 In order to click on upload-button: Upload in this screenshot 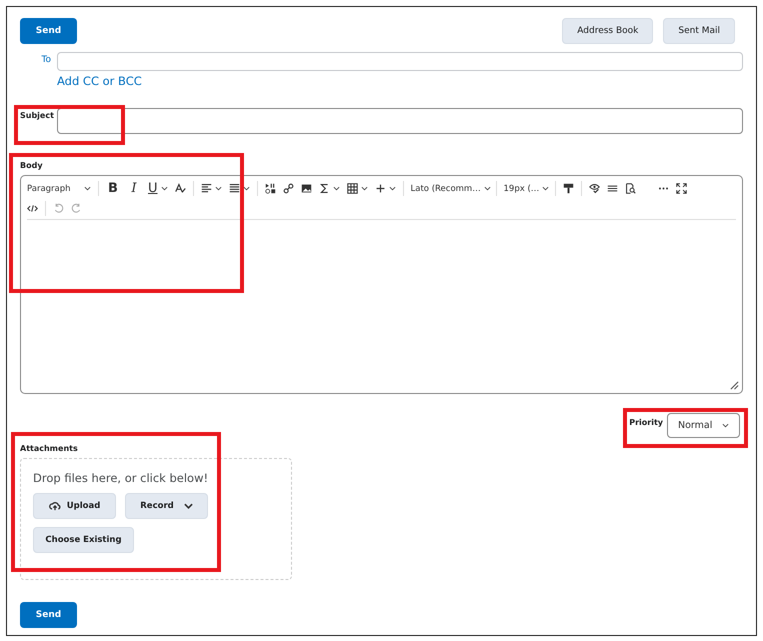, I will do `click(74, 506)`.